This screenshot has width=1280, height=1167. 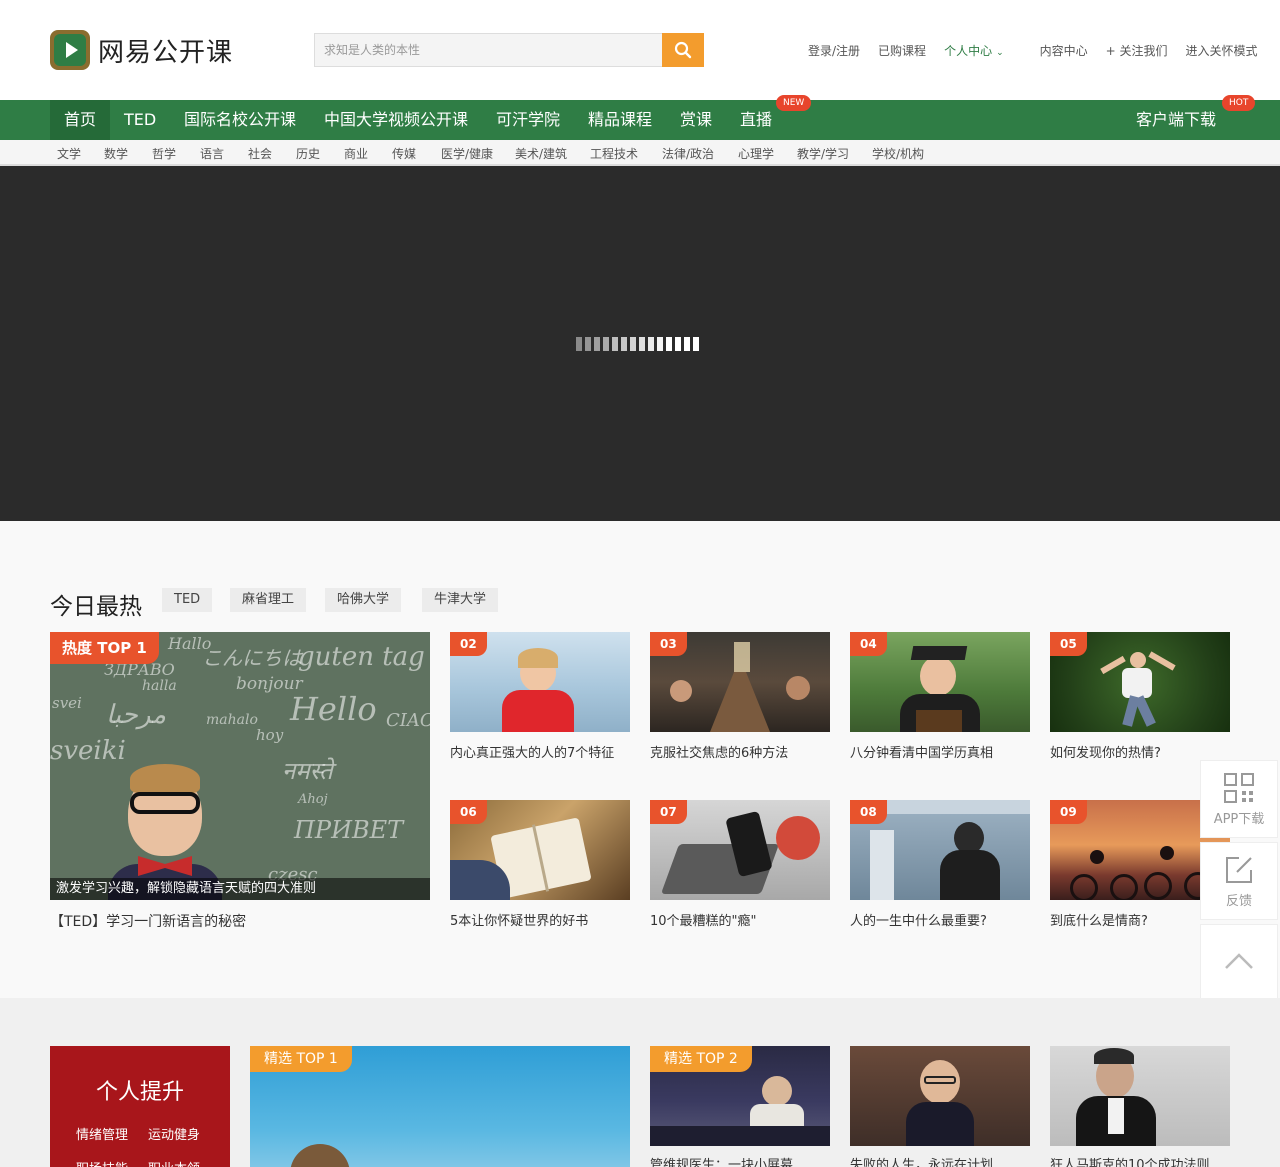 What do you see at coordinates (834, 50) in the screenshot?
I see `login-link: 登录/注册` at bounding box center [834, 50].